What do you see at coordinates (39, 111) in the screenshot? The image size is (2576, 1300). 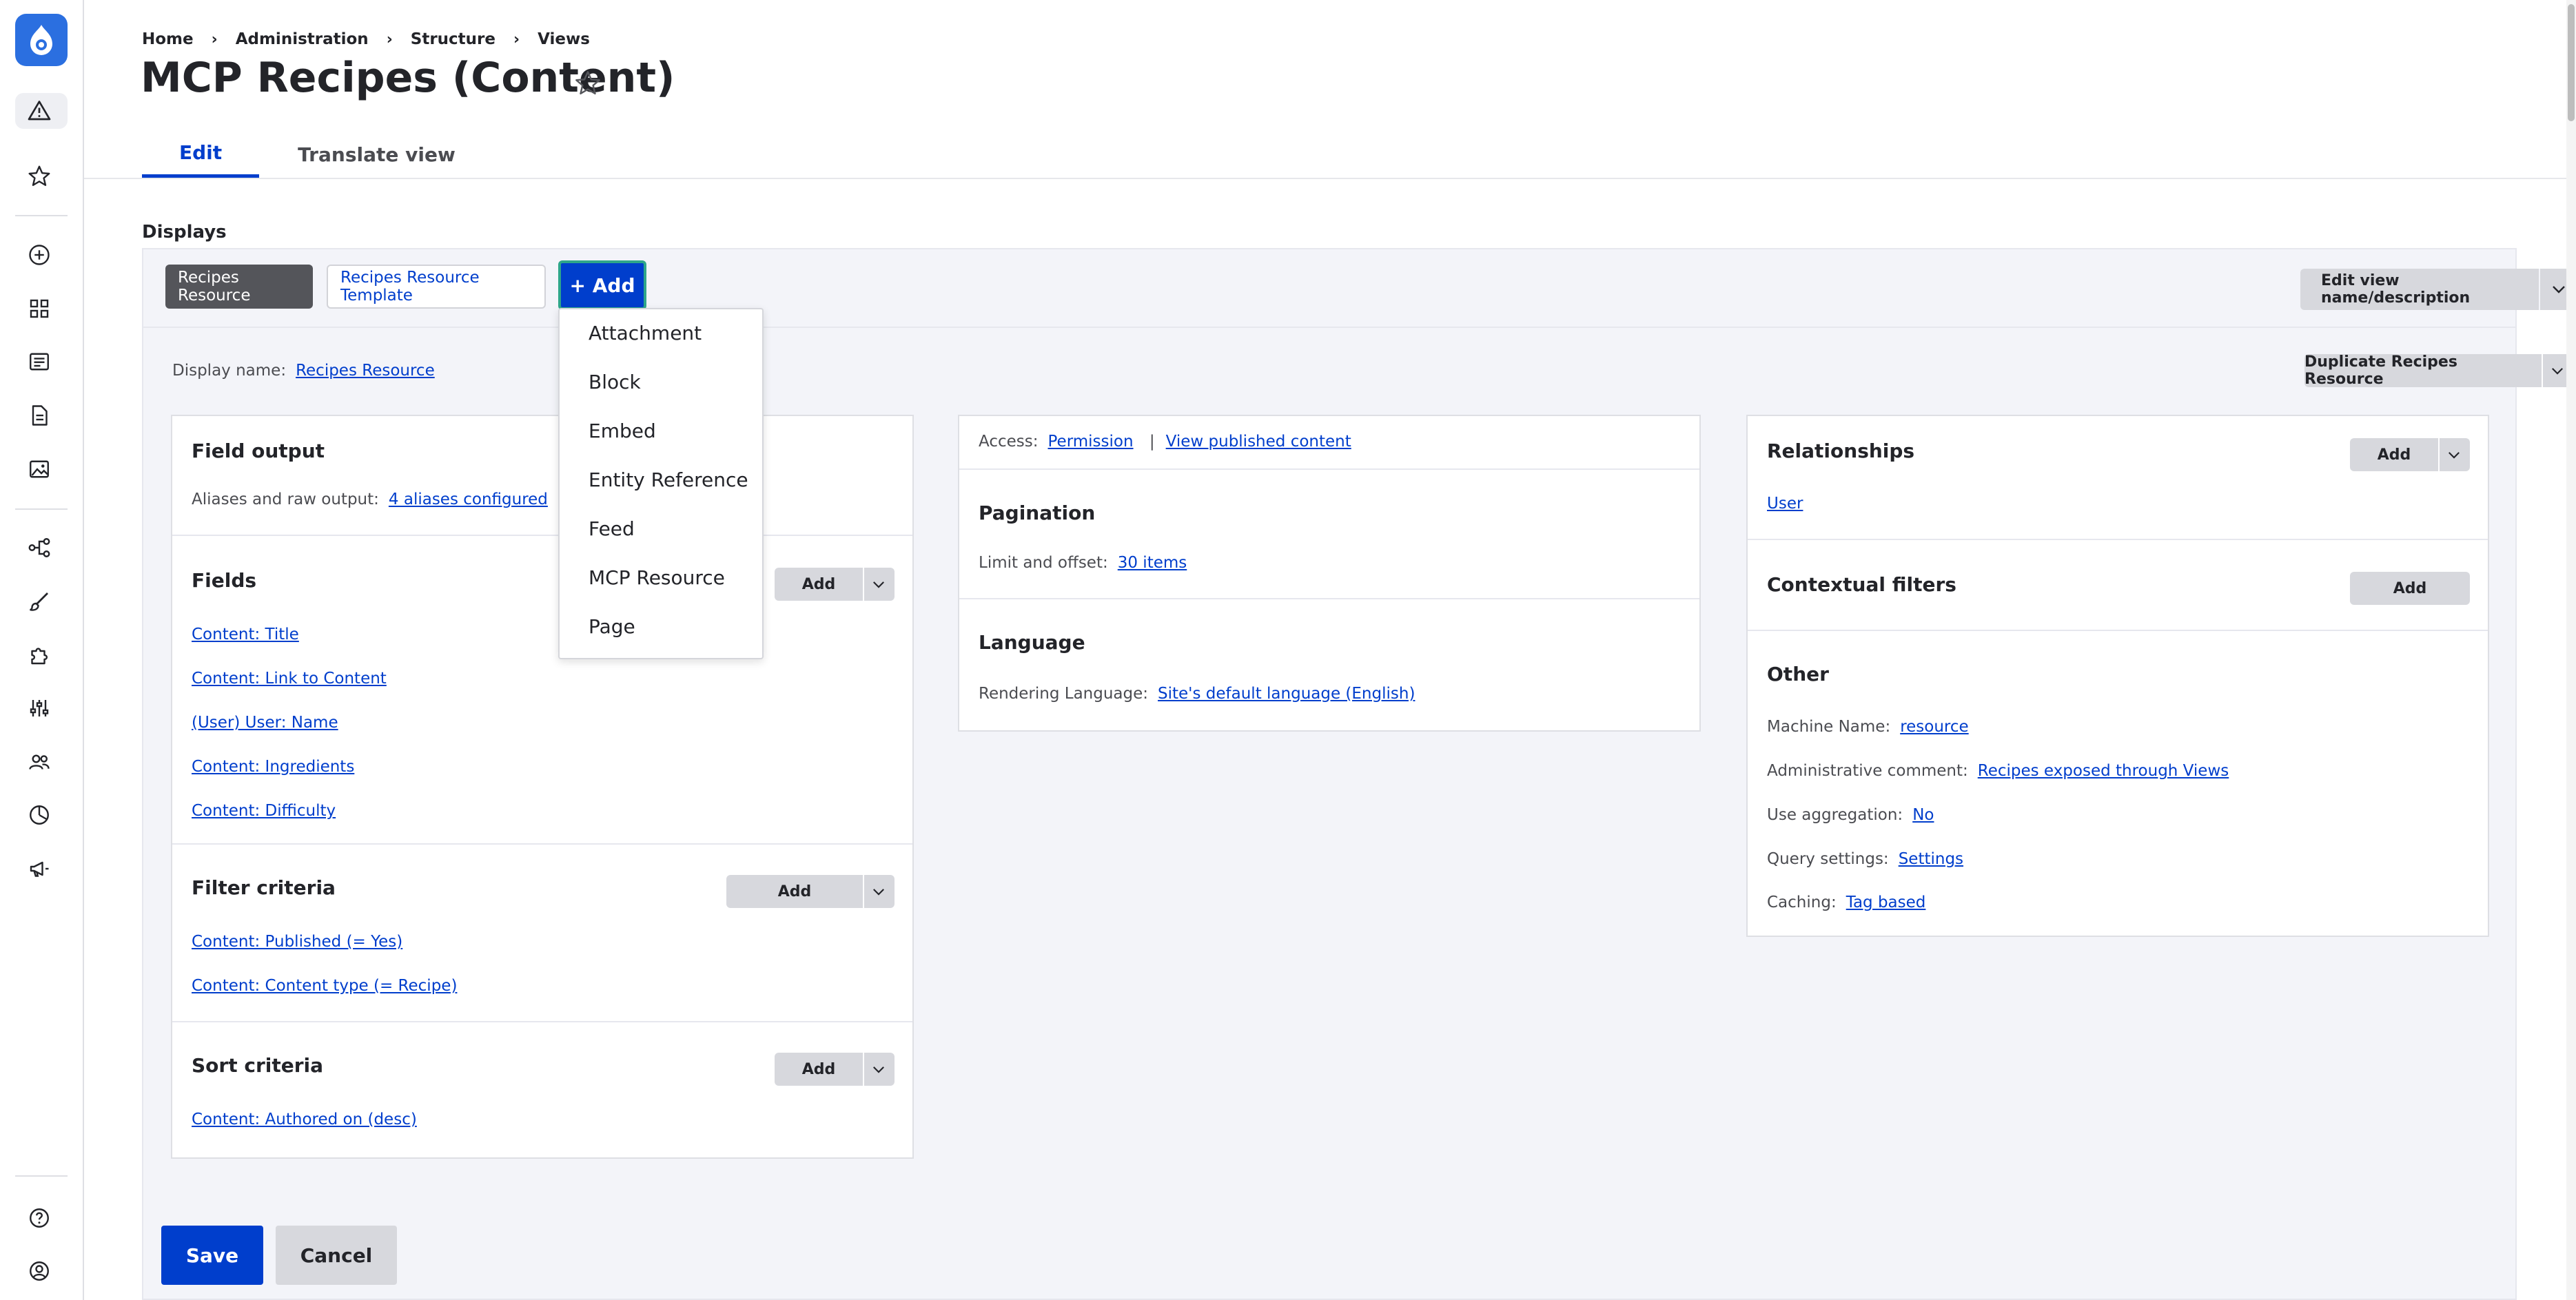 I see `warning-icon` at bounding box center [39, 111].